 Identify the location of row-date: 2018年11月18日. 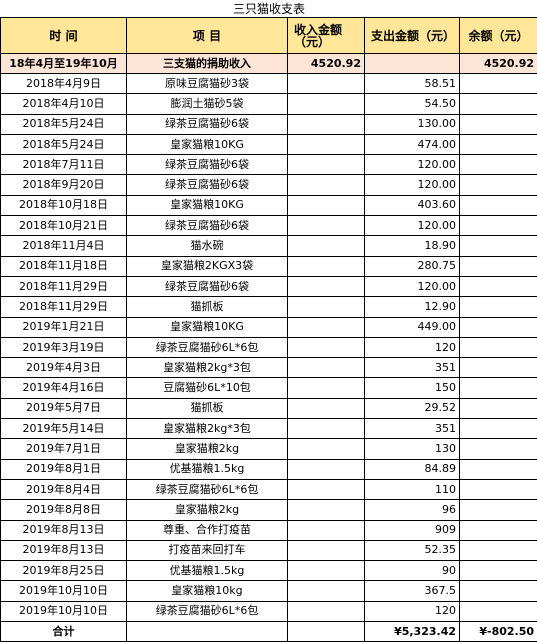
(64, 266).